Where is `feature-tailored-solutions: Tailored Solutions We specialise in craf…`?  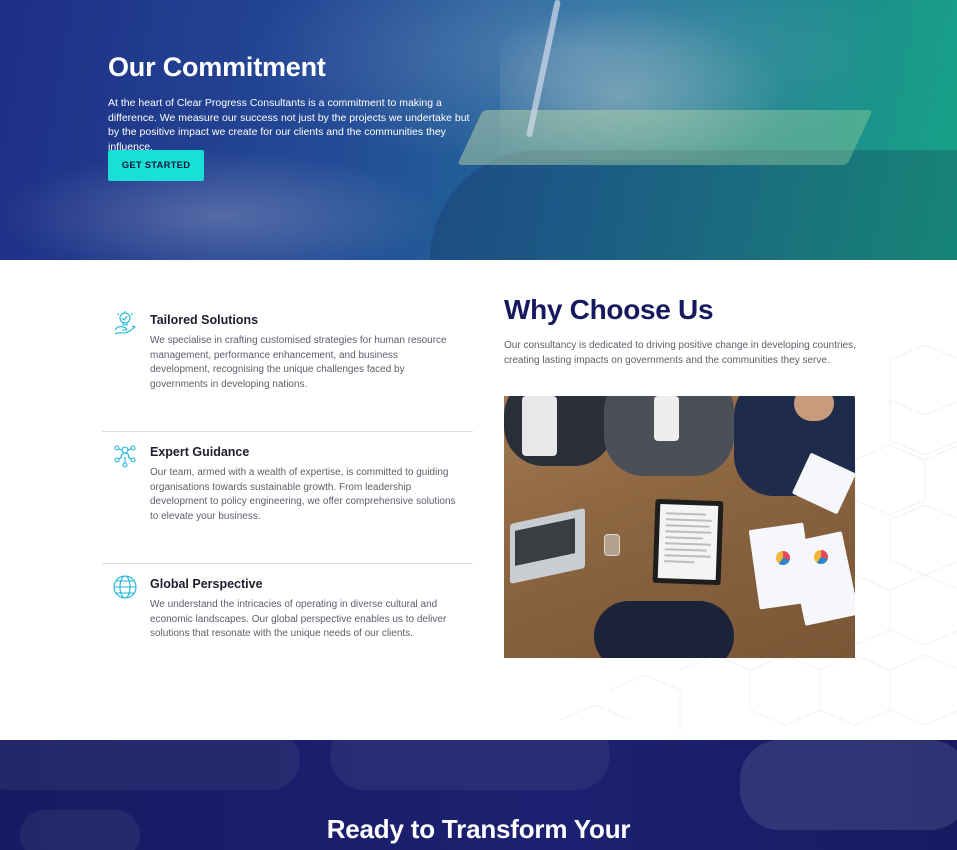
feature-tailored-solutions: Tailored Solutions We specialise in craf… is located at coordinates (287, 366).